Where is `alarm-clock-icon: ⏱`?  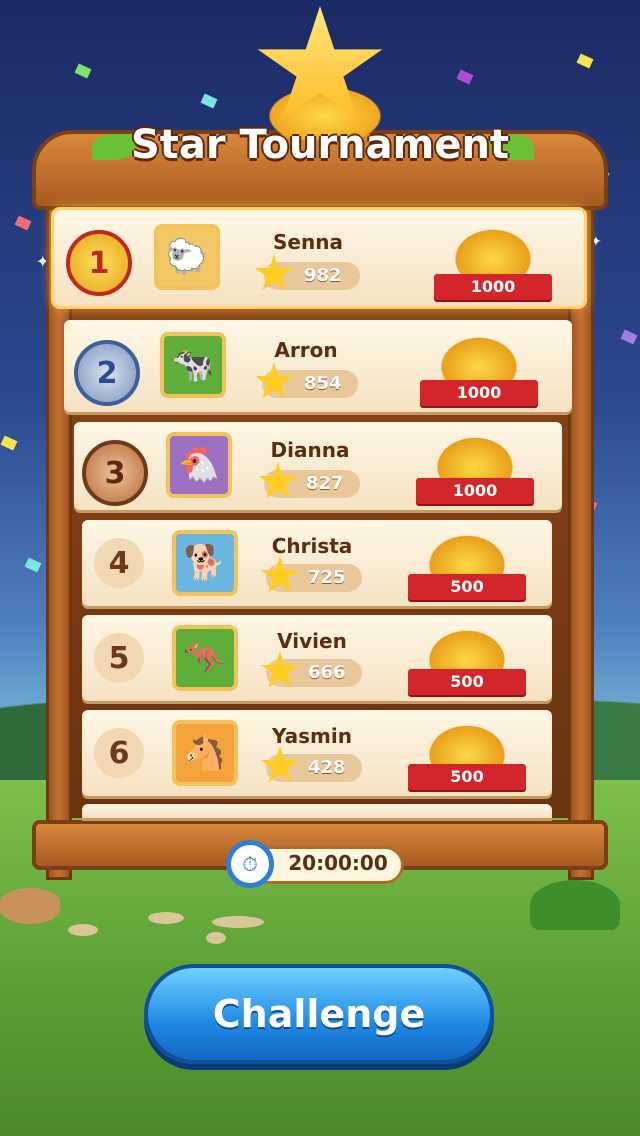
alarm-clock-icon: ⏱ is located at coordinates (250, 864).